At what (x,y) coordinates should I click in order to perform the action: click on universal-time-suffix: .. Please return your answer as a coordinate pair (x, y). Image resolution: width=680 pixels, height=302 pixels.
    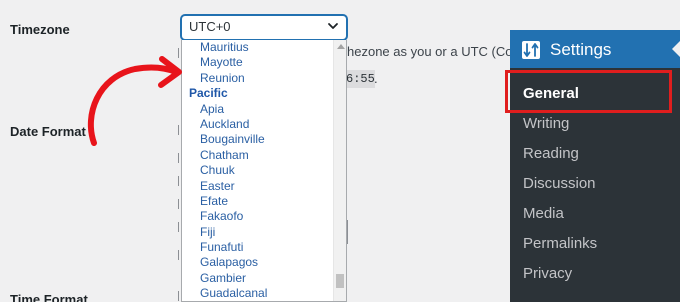
    Looking at the image, I should click on (376, 78).